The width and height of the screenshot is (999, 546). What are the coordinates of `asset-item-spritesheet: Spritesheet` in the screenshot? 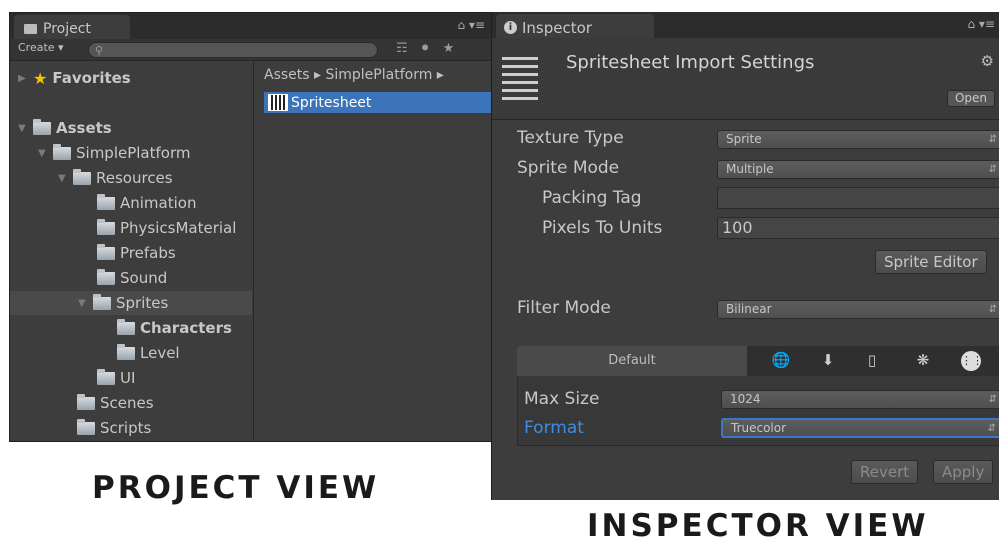 It's located at (379, 102).